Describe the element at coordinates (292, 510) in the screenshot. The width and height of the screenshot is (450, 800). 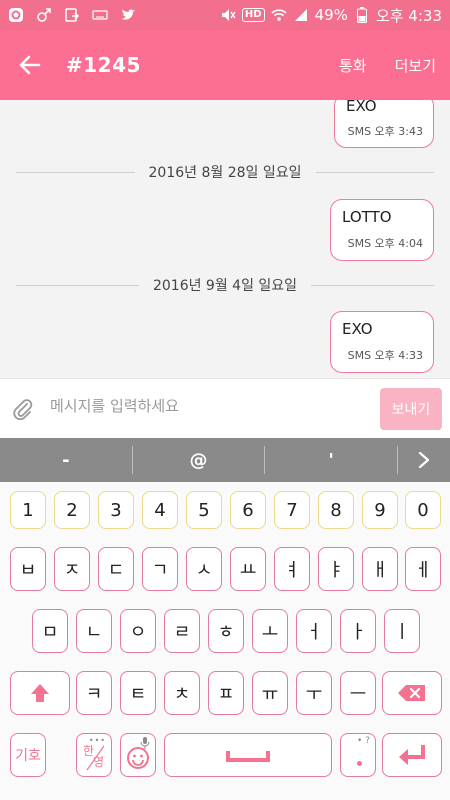
I see `key-7: 7` at that location.